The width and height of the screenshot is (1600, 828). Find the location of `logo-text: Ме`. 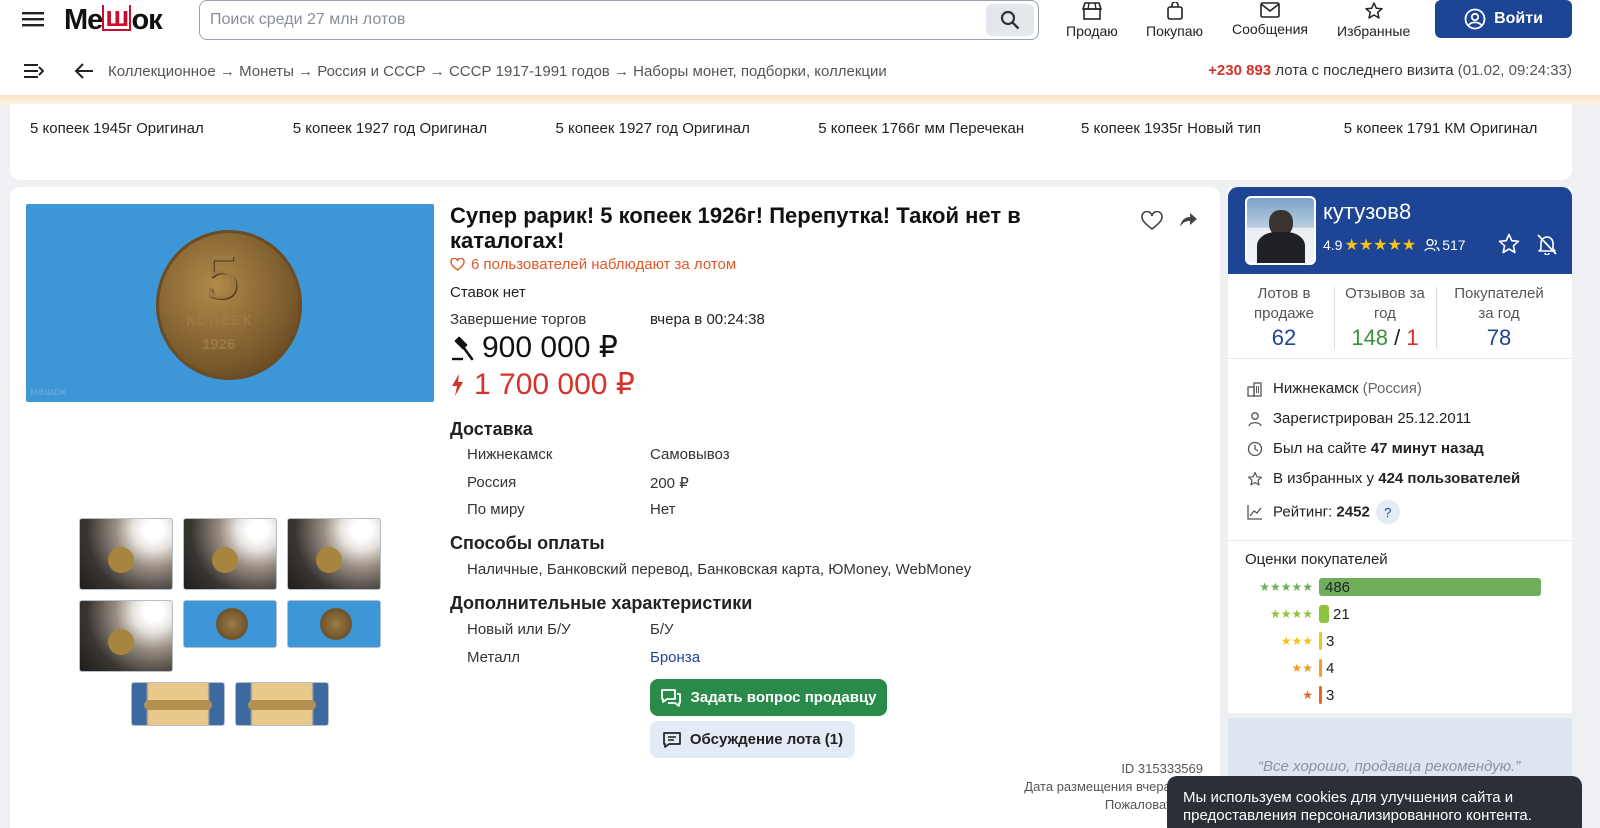

logo-text: Ме is located at coordinates (83, 19).